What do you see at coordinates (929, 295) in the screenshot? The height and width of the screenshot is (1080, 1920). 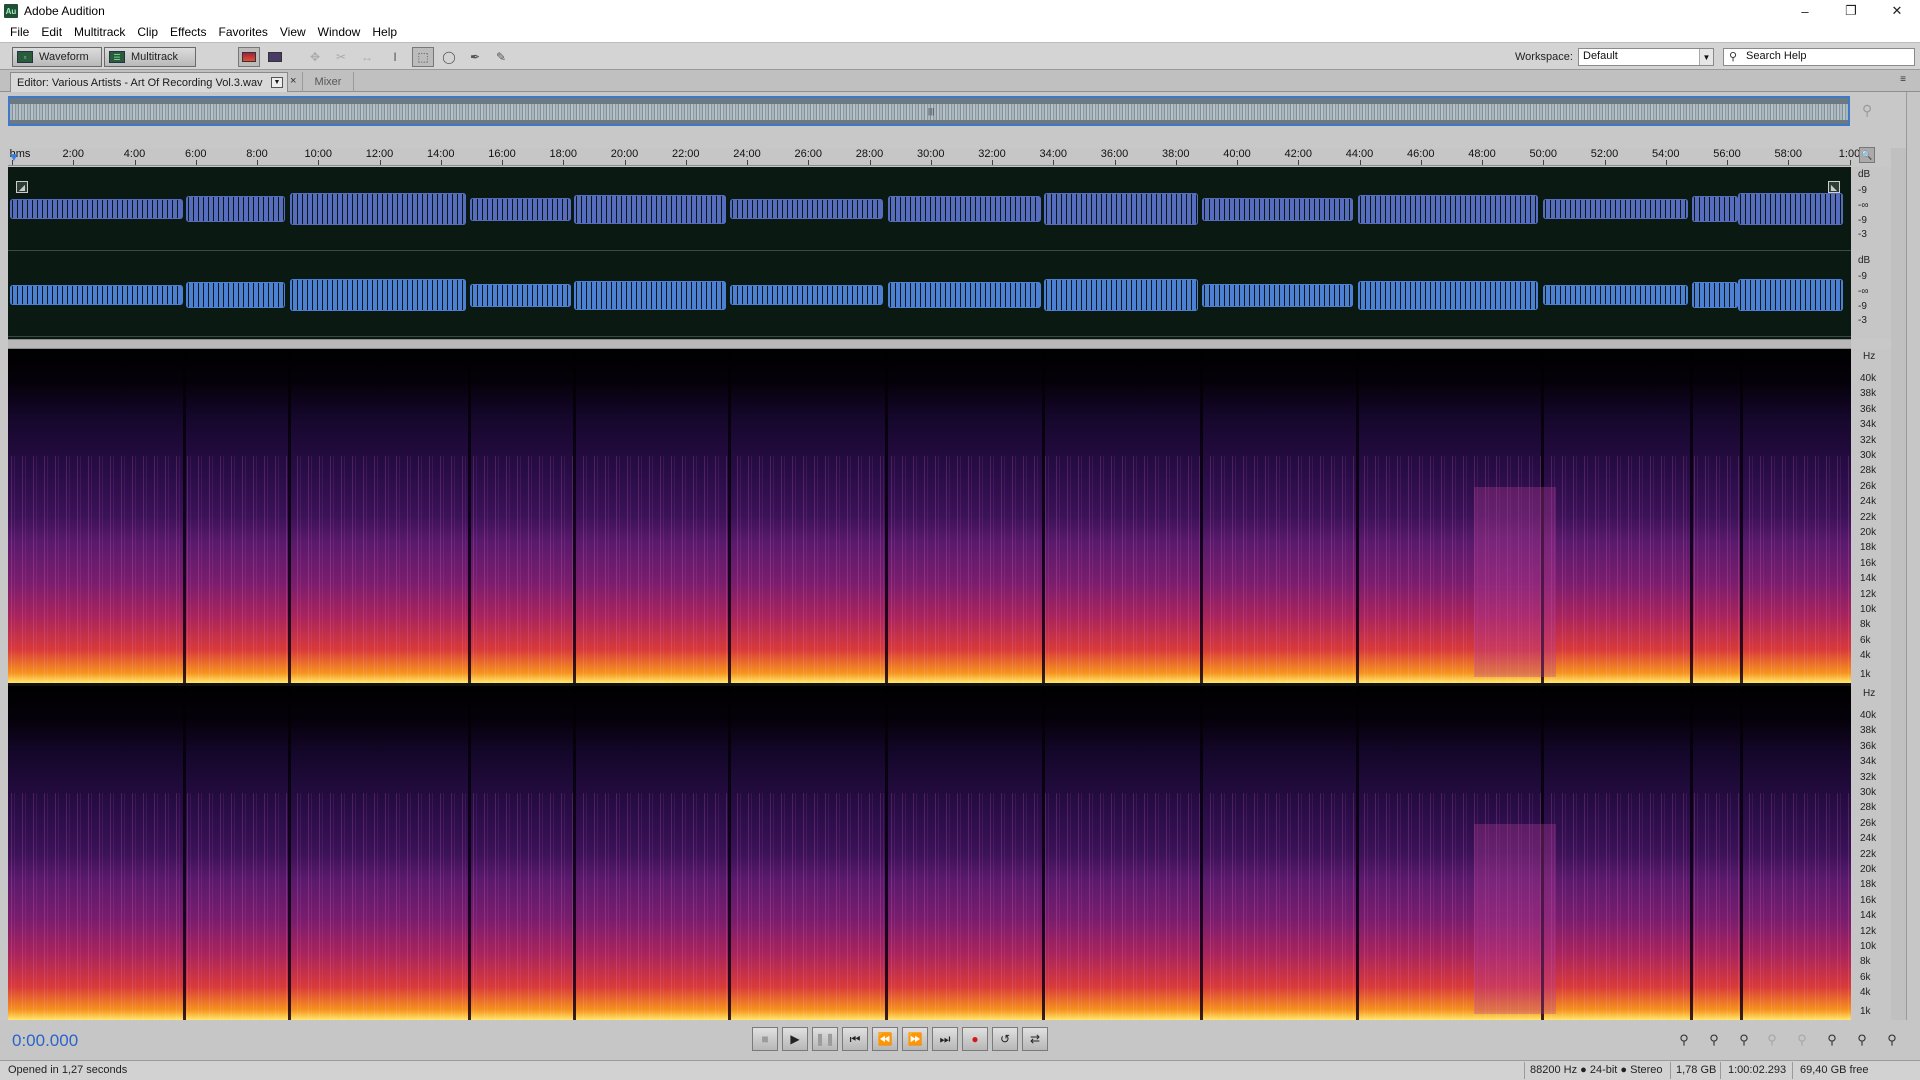 I see `waveform-channel-right` at bounding box center [929, 295].